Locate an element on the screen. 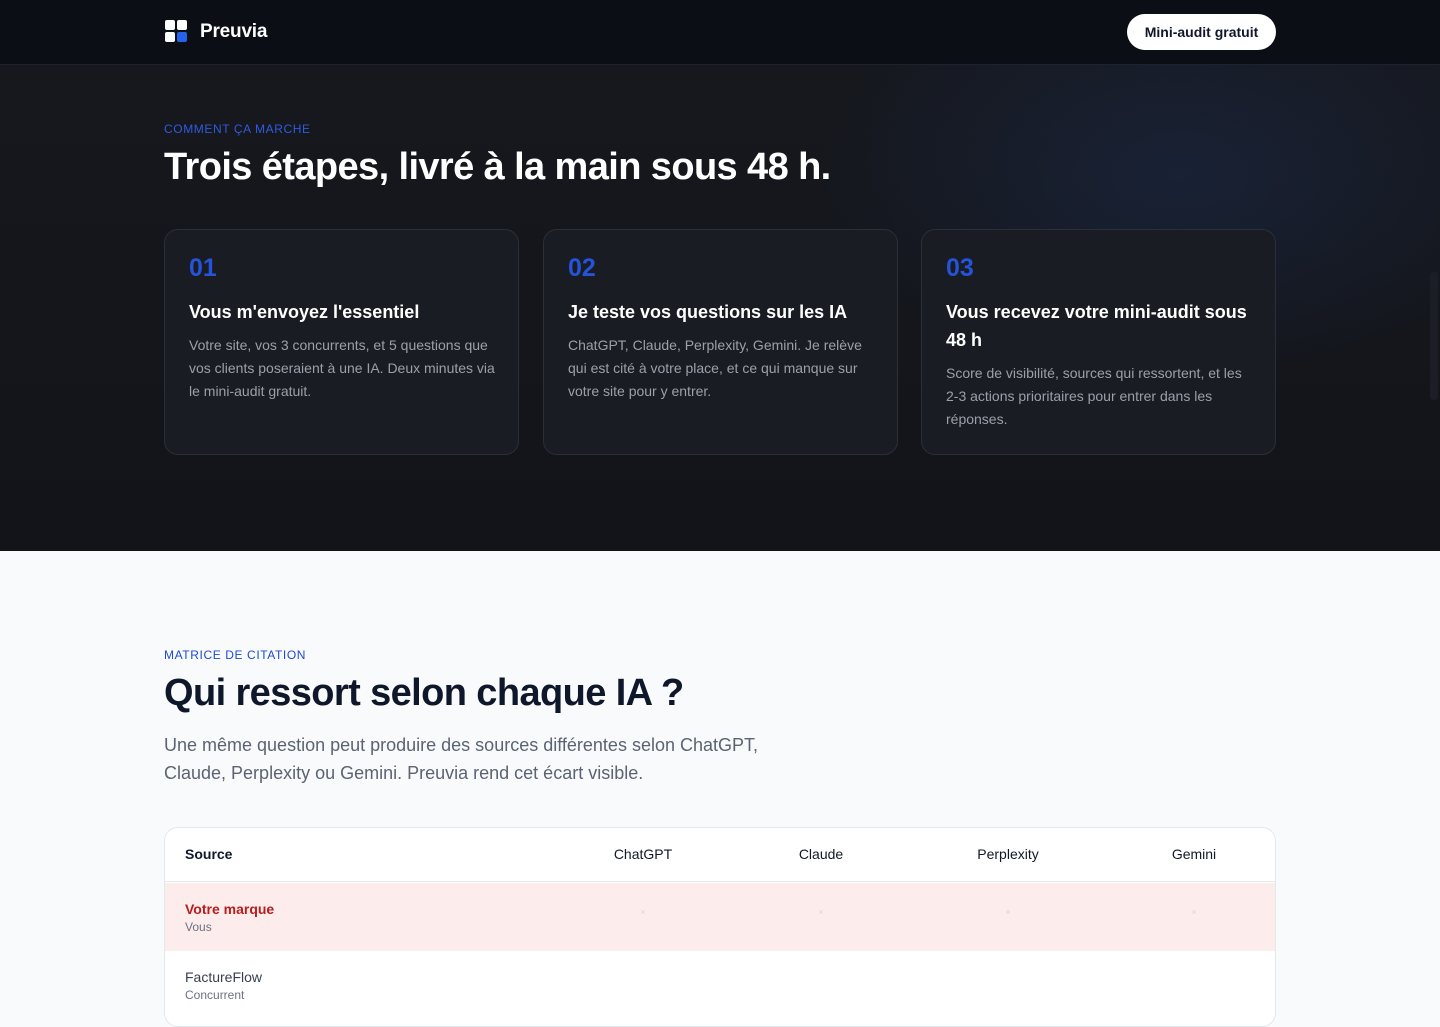  mini-audit-button: Mini-audit gratuit is located at coordinates (1201, 32).